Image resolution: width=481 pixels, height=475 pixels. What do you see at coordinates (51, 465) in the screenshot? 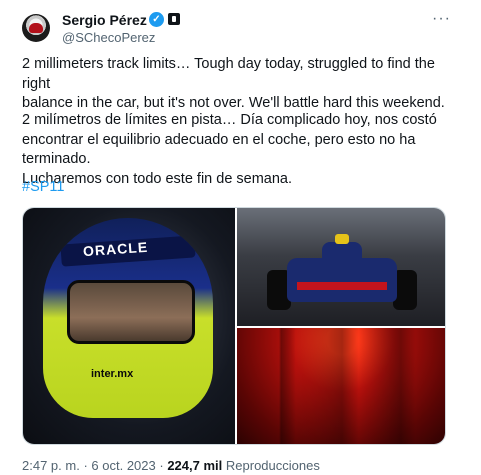
I see `tweet-time: 2:47 p. m.` at bounding box center [51, 465].